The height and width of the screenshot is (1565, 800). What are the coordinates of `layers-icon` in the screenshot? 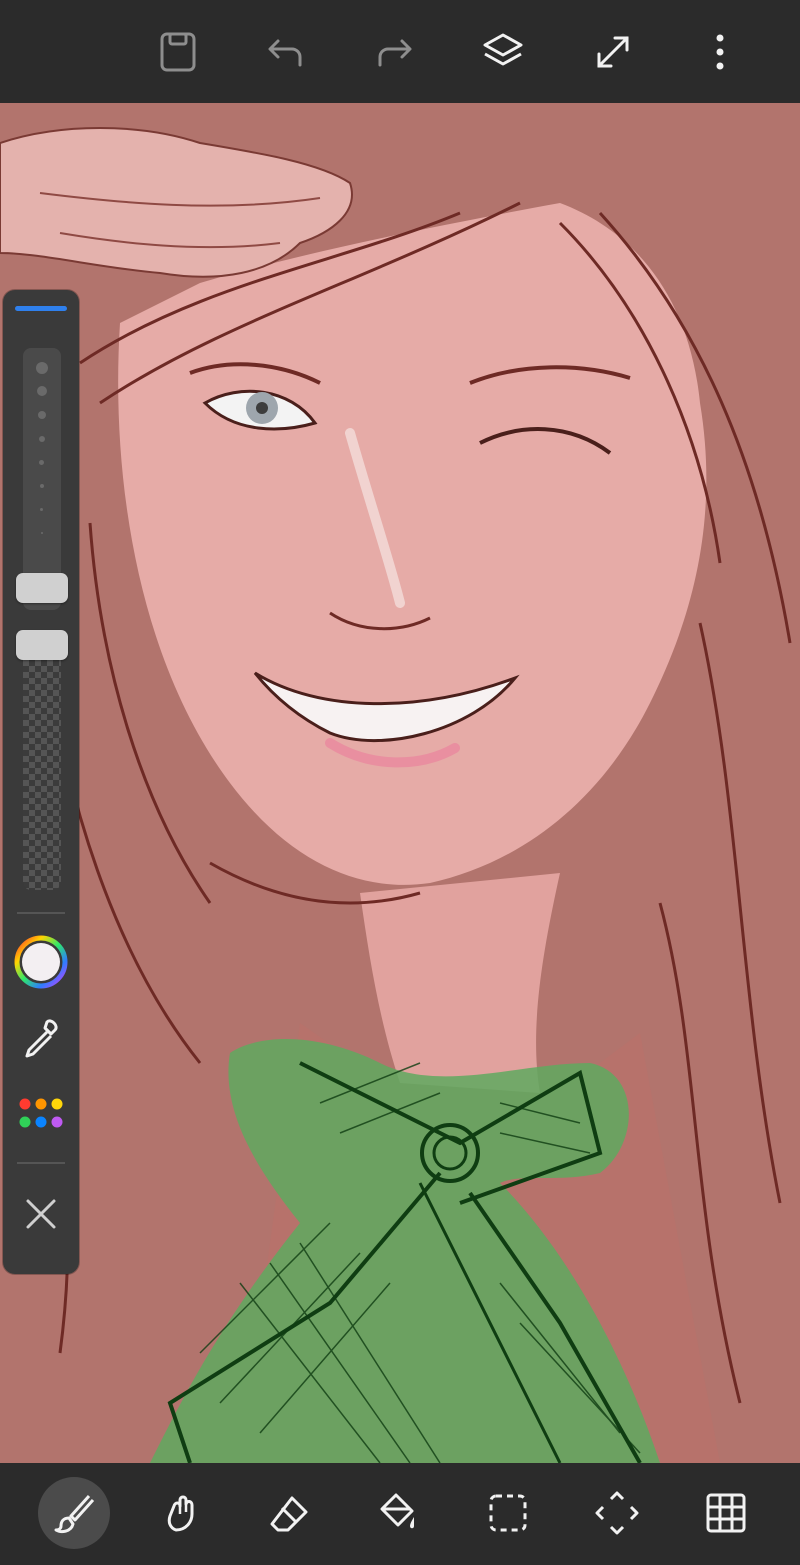 It's located at (503, 49).